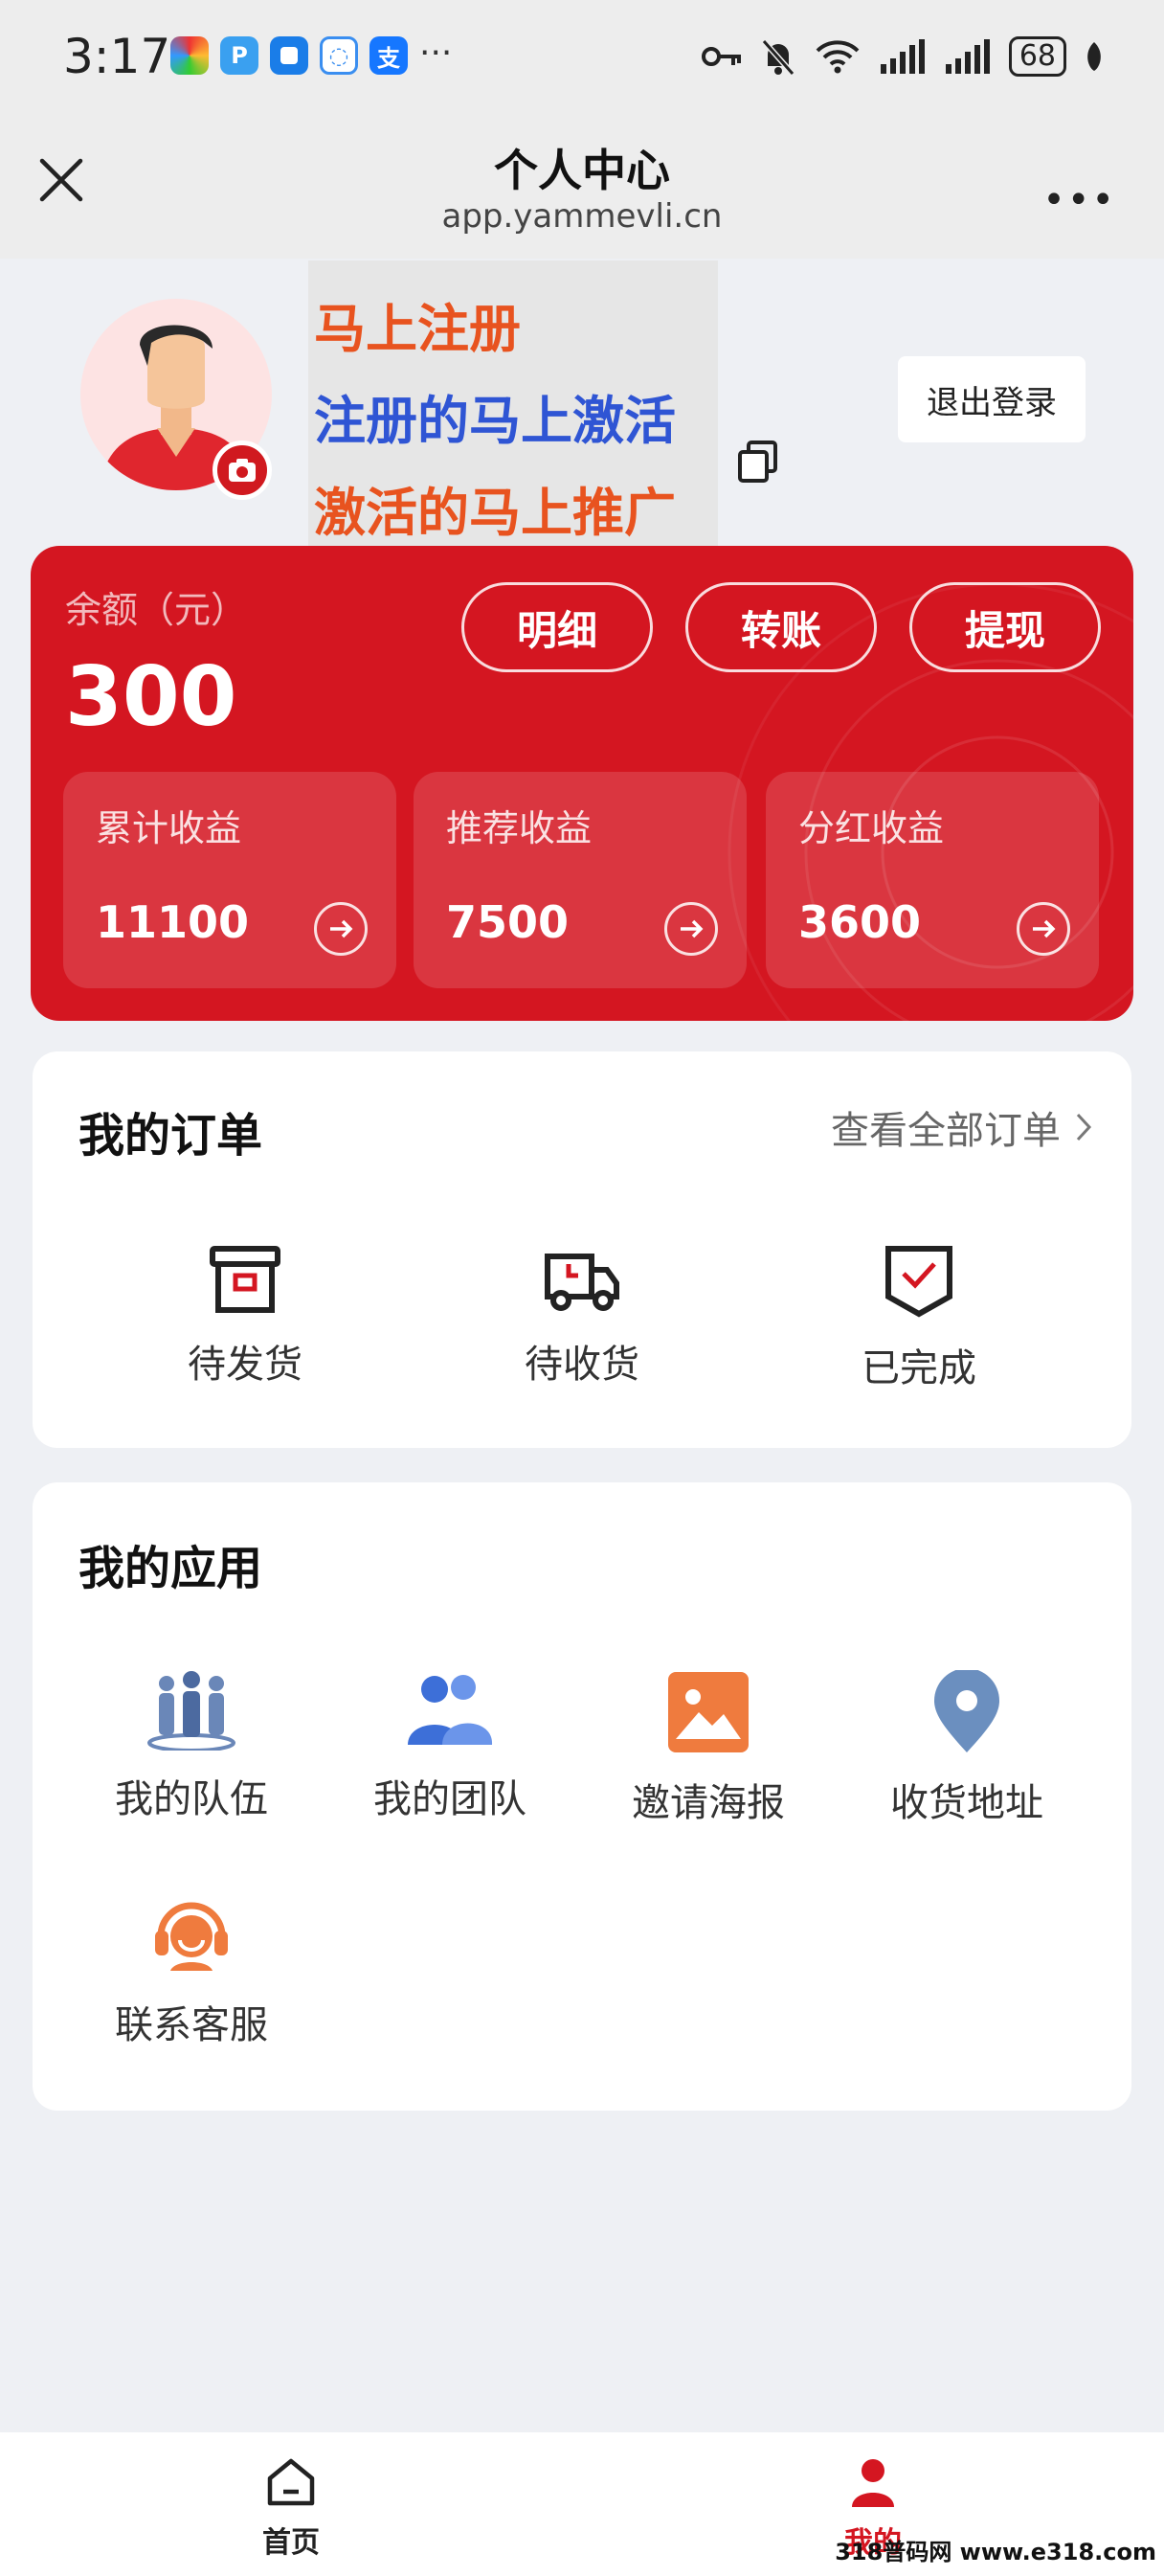  I want to click on app-shipping-address: 收货地址, so click(967, 1748).